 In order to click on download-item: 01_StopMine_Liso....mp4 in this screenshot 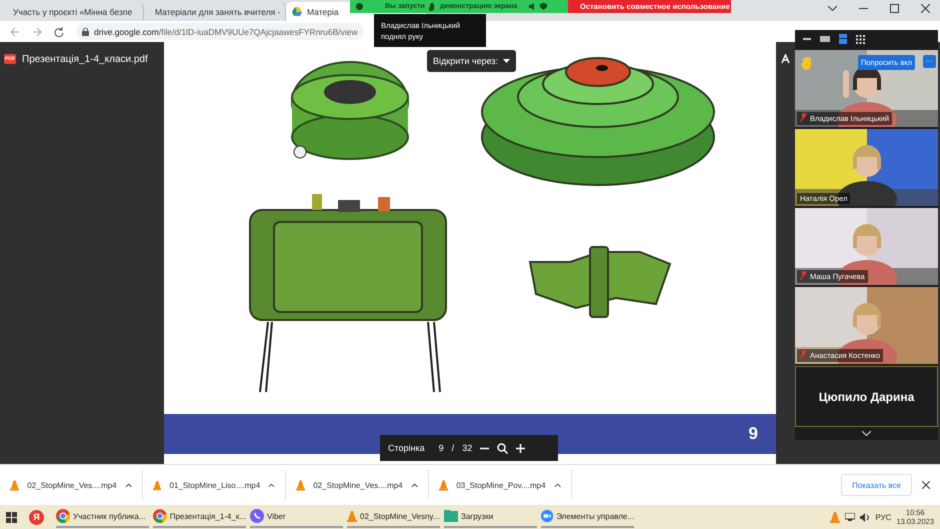, I will do `click(214, 485)`.